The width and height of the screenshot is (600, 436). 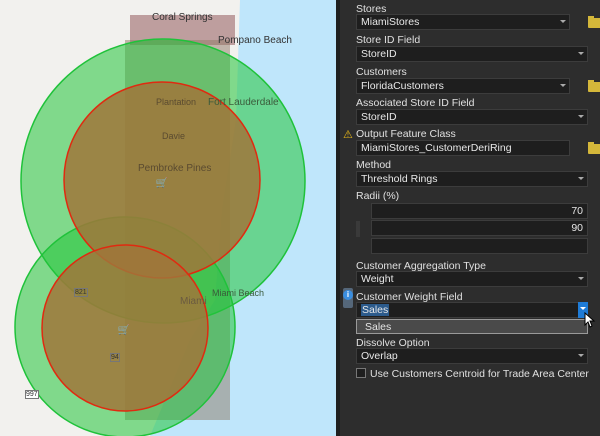 I want to click on road-shield: 94, so click(x=115, y=357).